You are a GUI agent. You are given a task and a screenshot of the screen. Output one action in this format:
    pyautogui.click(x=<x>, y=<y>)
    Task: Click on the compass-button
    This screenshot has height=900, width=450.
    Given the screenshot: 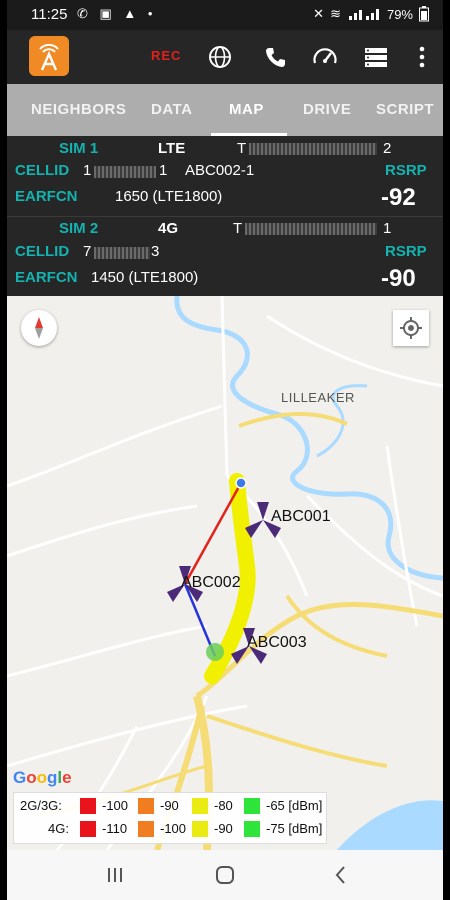 What is the action you would take?
    pyautogui.click(x=39, y=328)
    